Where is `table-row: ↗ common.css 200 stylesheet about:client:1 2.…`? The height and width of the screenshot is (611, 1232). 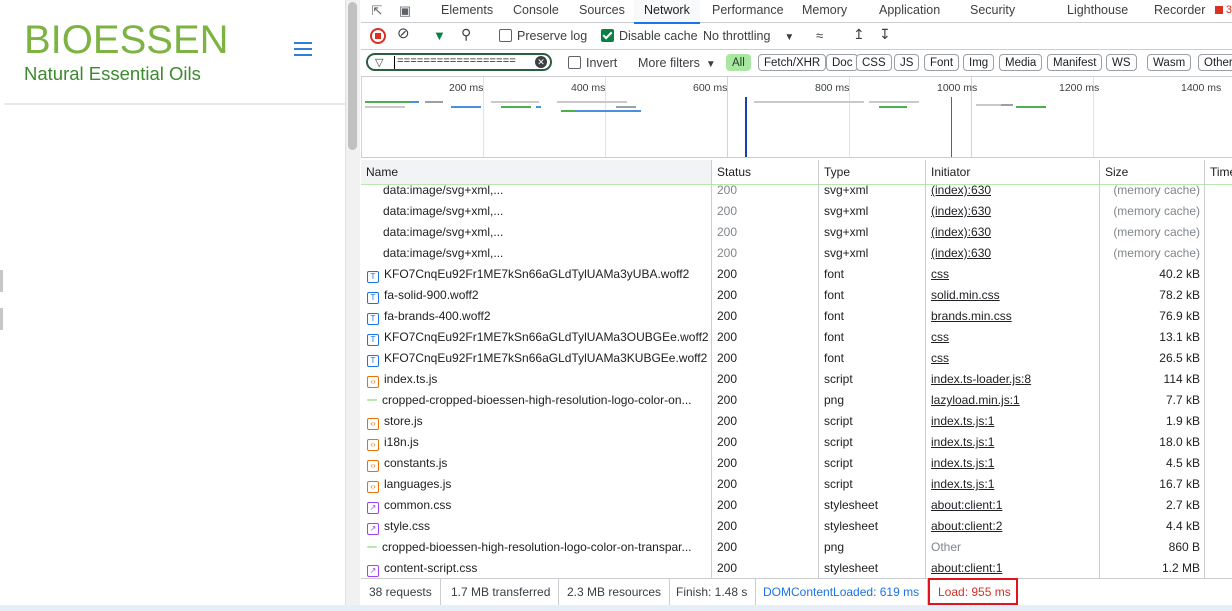 table-row: ↗ common.css 200 stylesheet about:client:1 2.… is located at coordinates (796, 505).